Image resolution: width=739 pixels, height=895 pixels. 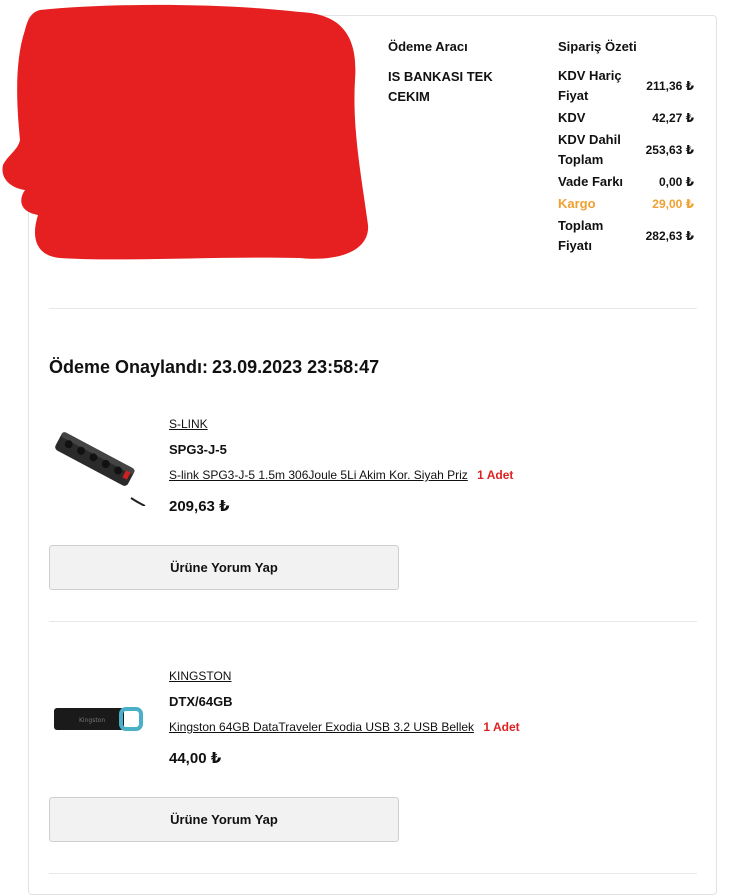 What do you see at coordinates (589, 149) in the screenshot?
I see `summary-label: KDV Dahil Toplam` at bounding box center [589, 149].